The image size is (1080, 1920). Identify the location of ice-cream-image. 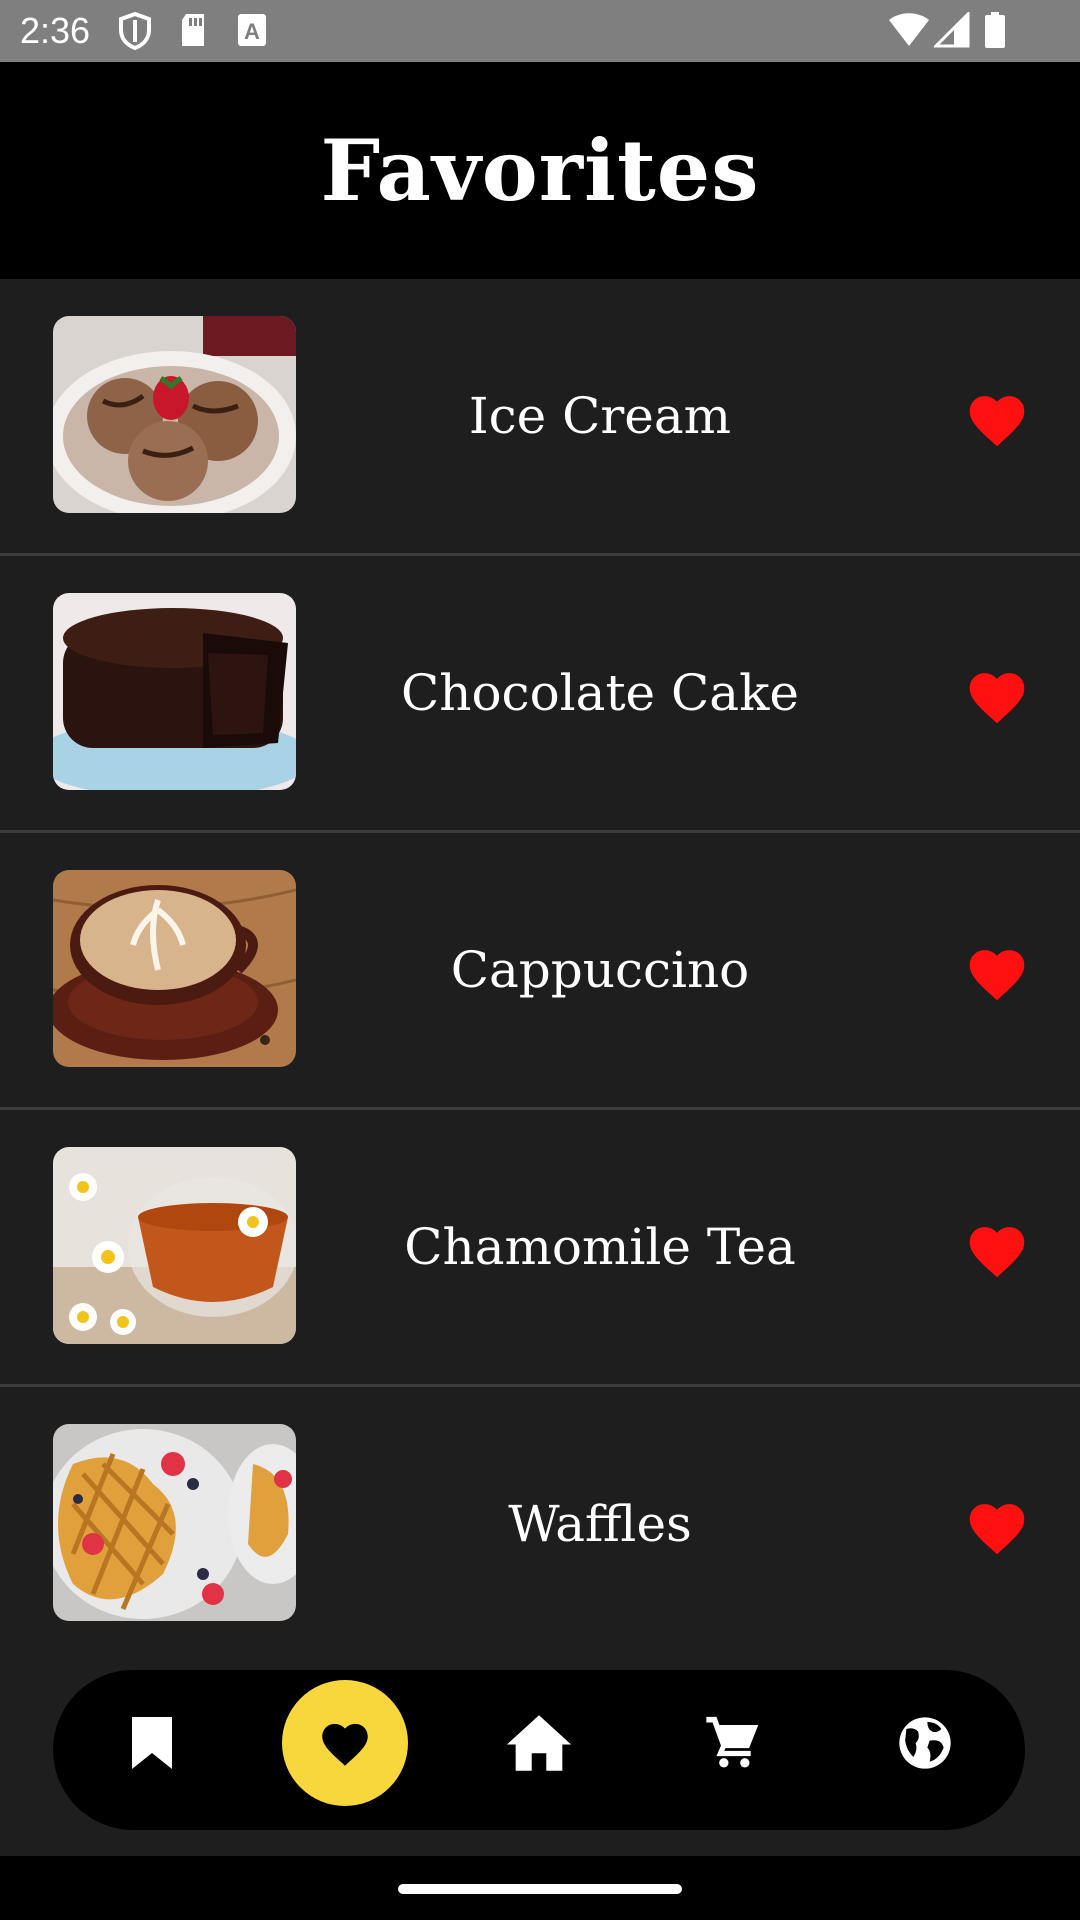
(174, 414).